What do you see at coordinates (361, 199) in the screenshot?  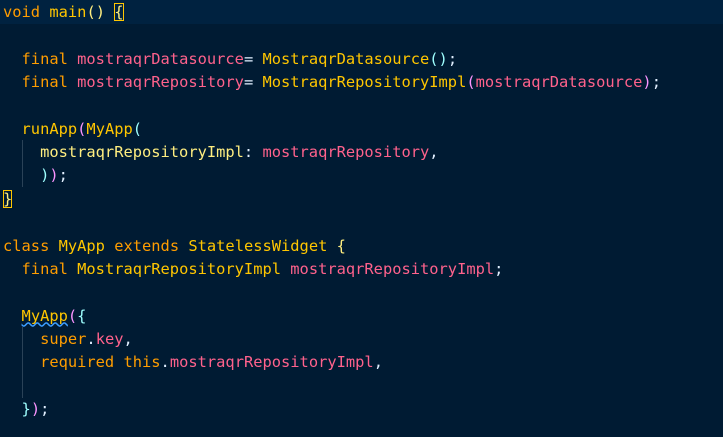 I see `code-line: }` at bounding box center [361, 199].